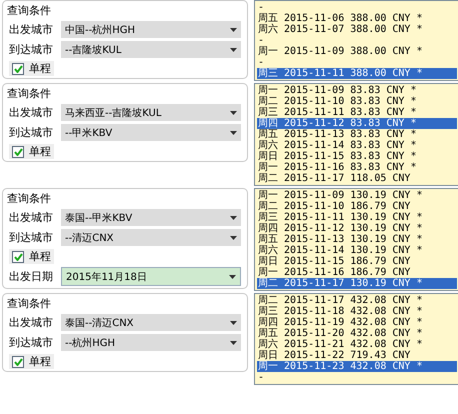 This screenshot has height=414, width=458. What do you see at coordinates (357, 217) in the screenshot?
I see `fare-row: 周三 2015-11-11 130.19 CNY *` at bounding box center [357, 217].